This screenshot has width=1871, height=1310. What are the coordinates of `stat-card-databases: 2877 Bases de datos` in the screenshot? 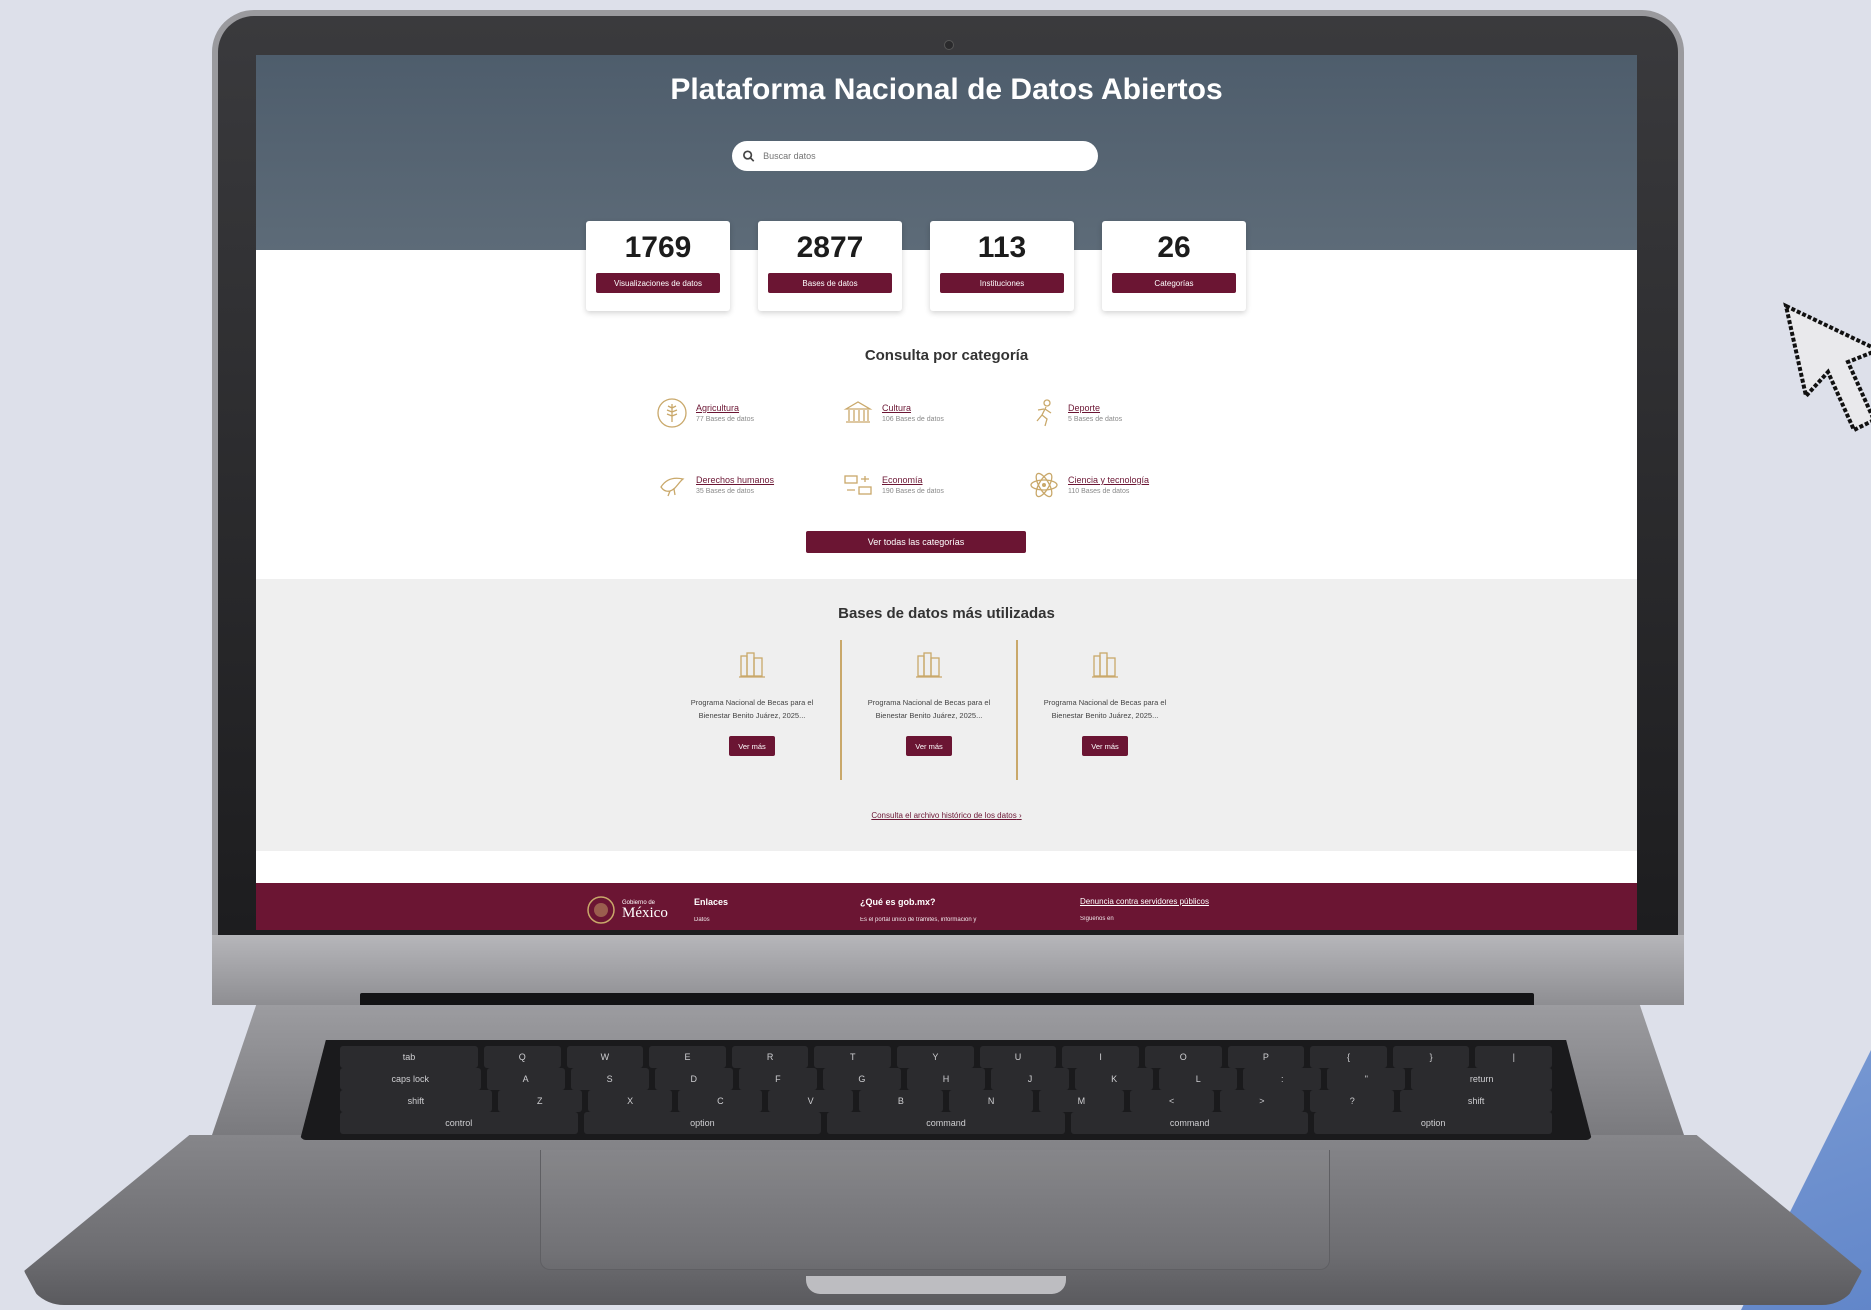 It's located at (830, 266).